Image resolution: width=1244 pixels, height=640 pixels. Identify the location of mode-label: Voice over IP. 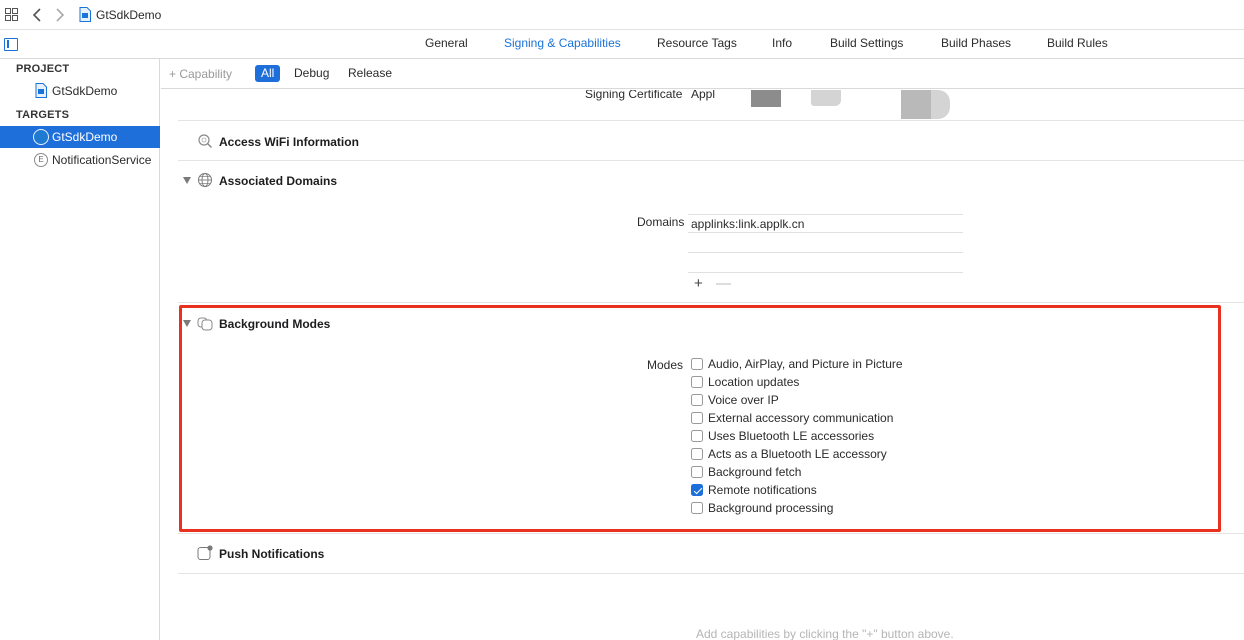
(743, 400).